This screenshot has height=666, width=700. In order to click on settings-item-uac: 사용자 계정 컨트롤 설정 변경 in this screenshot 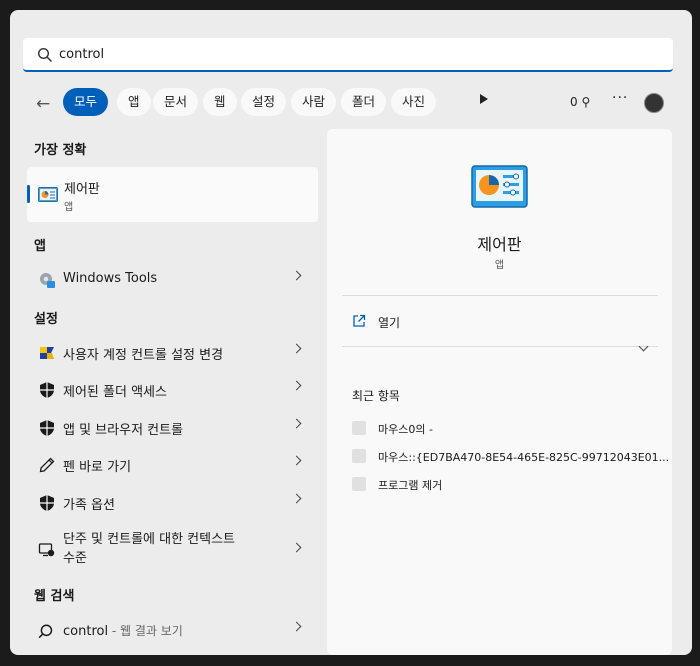, I will do `click(172, 353)`.